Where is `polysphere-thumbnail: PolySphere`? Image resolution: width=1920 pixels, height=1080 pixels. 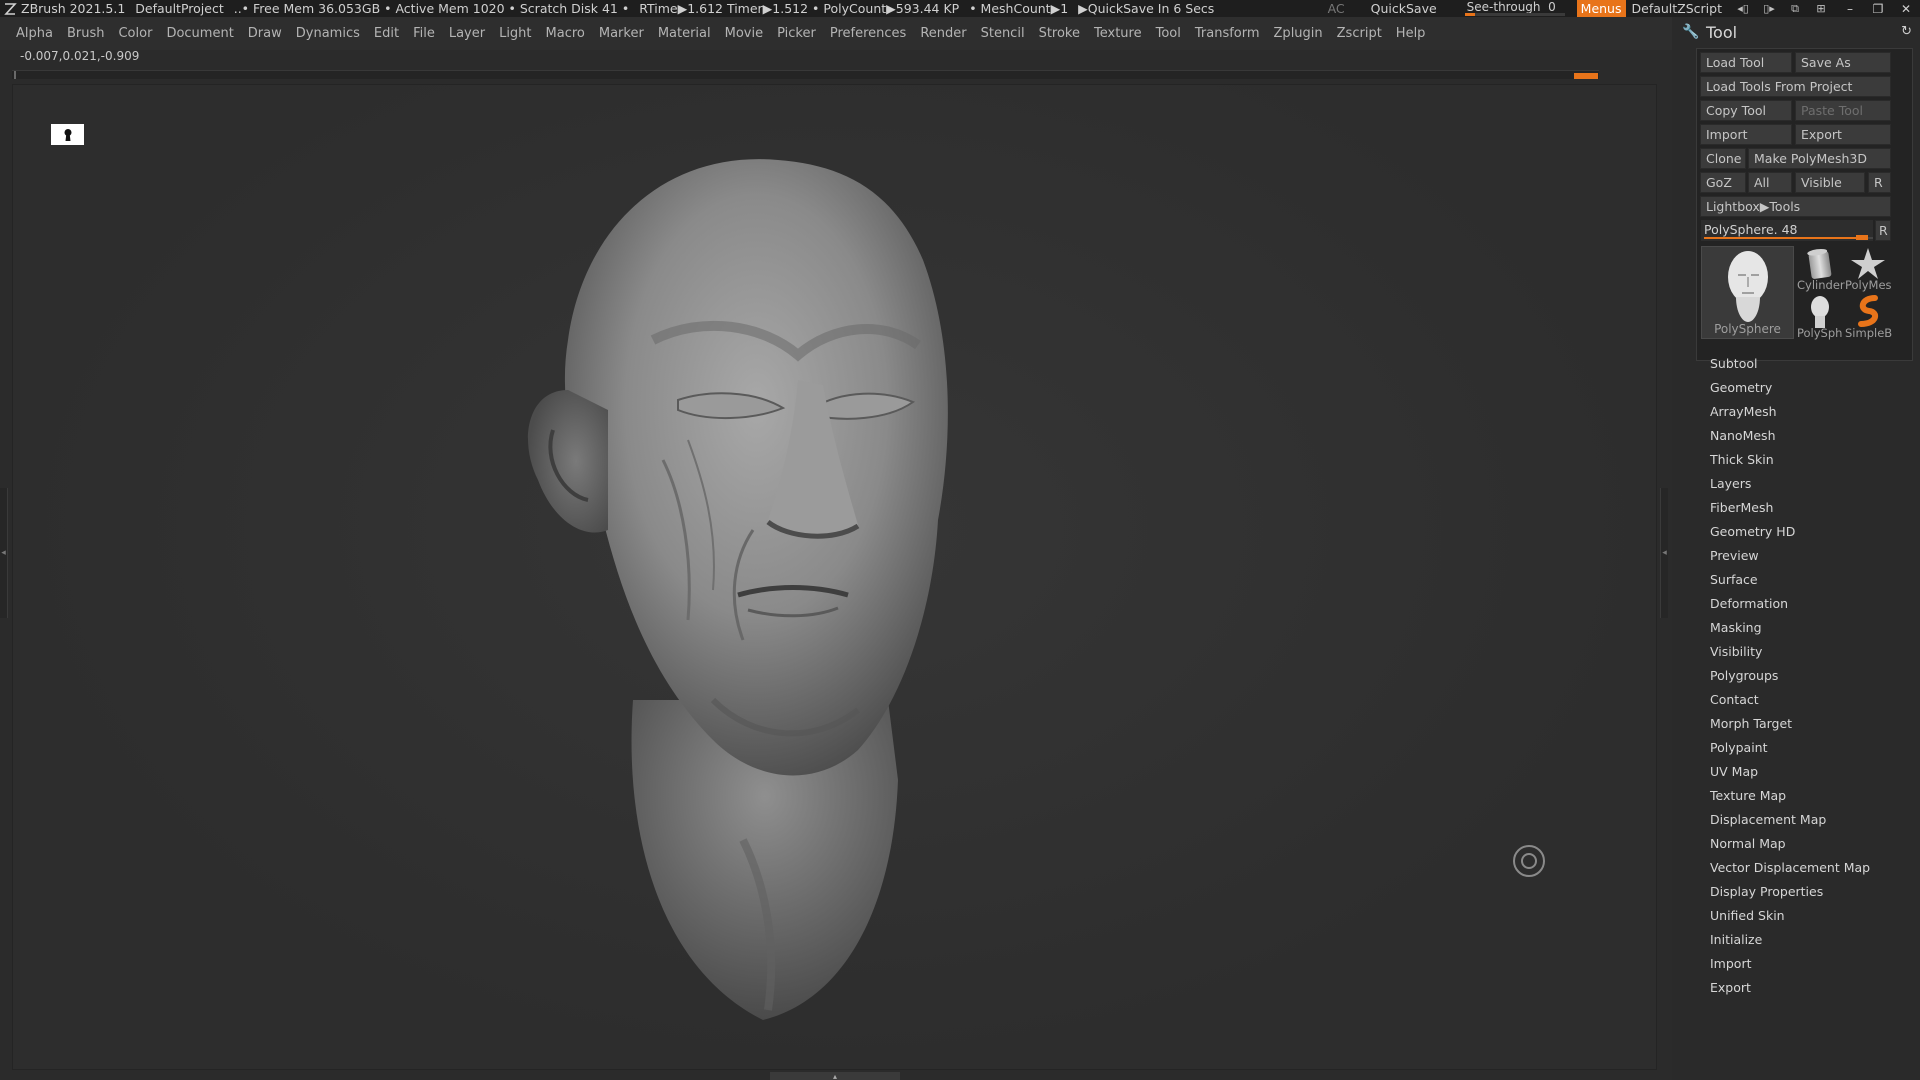 polysphere-thumbnail: PolySphere is located at coordinates (1747, 292).